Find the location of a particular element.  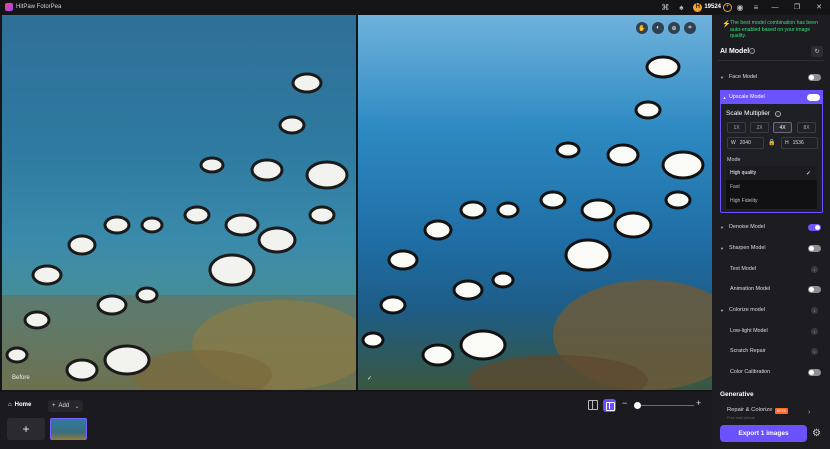

plus-icon: + is located at coordinates (54, 406).